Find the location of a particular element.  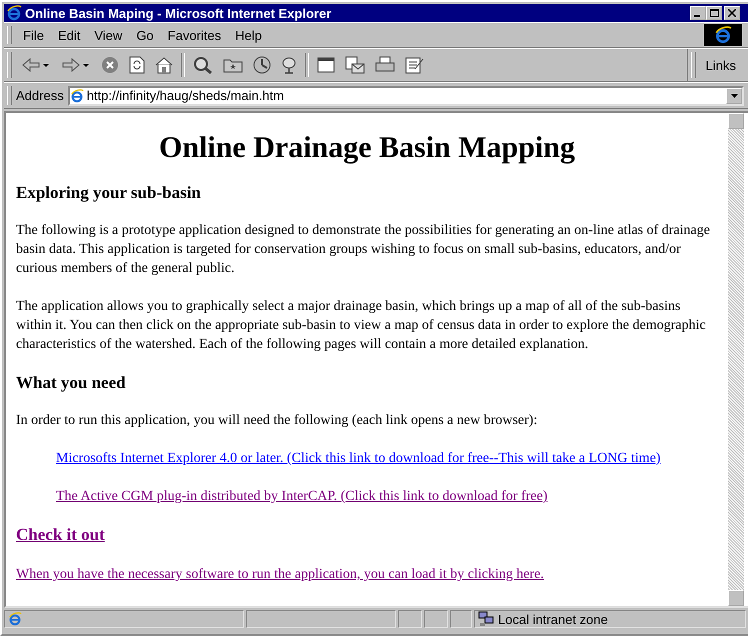

section-heading: Exploring your sub-basin is located at coordinates (109, 193).